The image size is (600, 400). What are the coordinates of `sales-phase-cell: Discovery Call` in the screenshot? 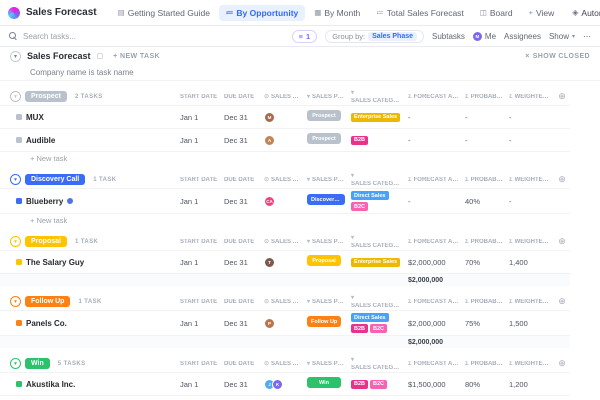 It's located at (326, 201).